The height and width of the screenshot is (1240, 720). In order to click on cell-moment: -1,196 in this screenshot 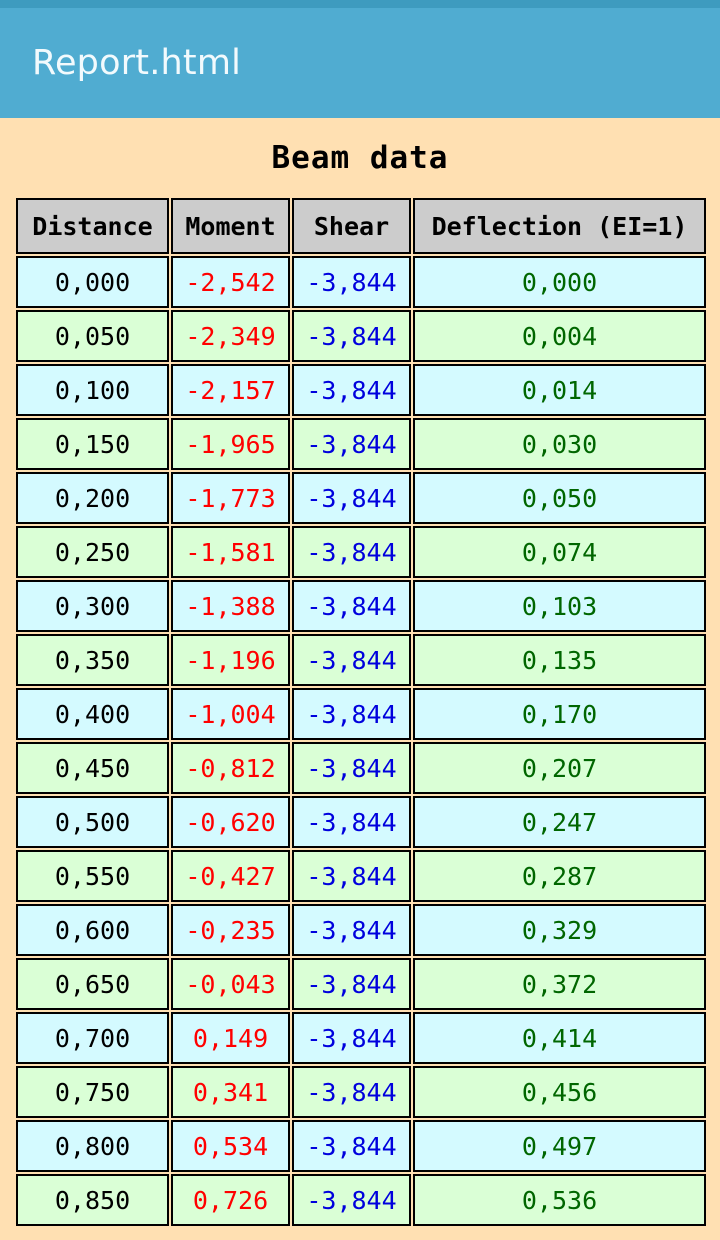, I will do `click(230, 660)`.